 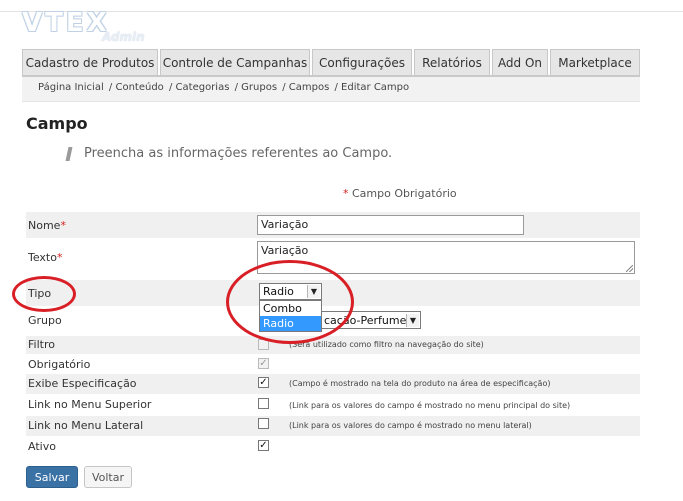 What do you see at coordinates (362, 62) in the screenshot?
I see `tab-configuracoes: Configurações` at bounding box center [362, 62].